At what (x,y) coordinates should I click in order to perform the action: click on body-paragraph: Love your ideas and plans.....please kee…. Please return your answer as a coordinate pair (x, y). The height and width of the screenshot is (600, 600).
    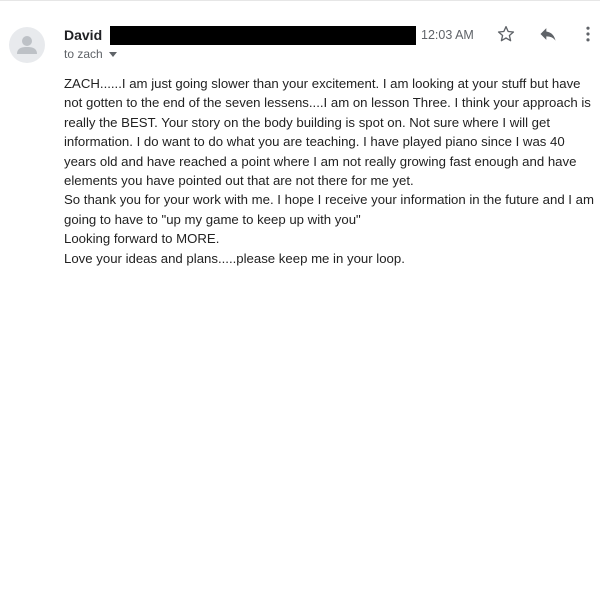
    Looking at the image, I should click on (234, 258).